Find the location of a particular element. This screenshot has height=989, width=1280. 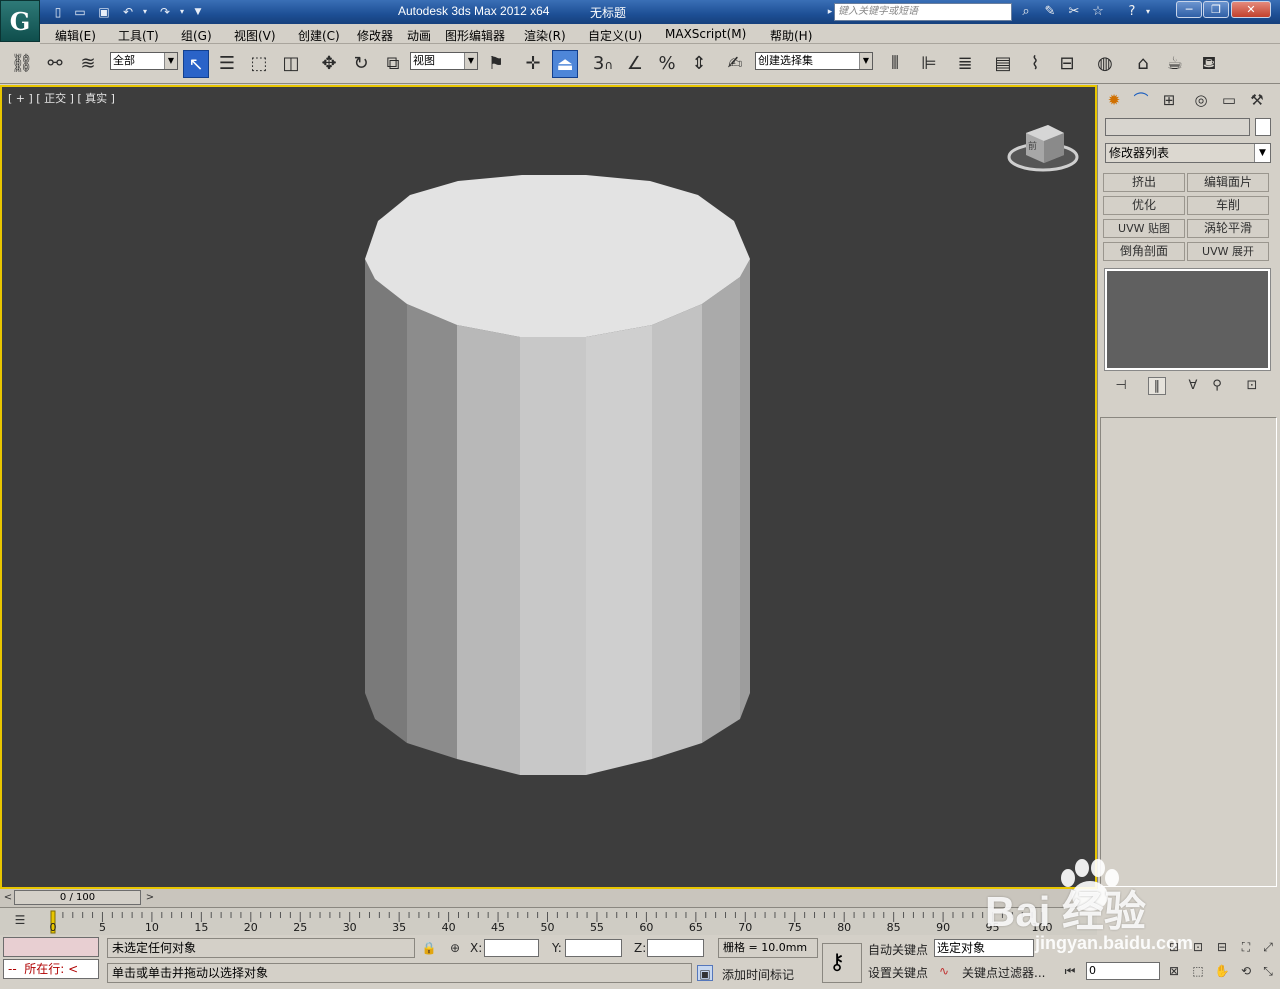

select-object-button: ↖ is located at coordinates (196, 64).